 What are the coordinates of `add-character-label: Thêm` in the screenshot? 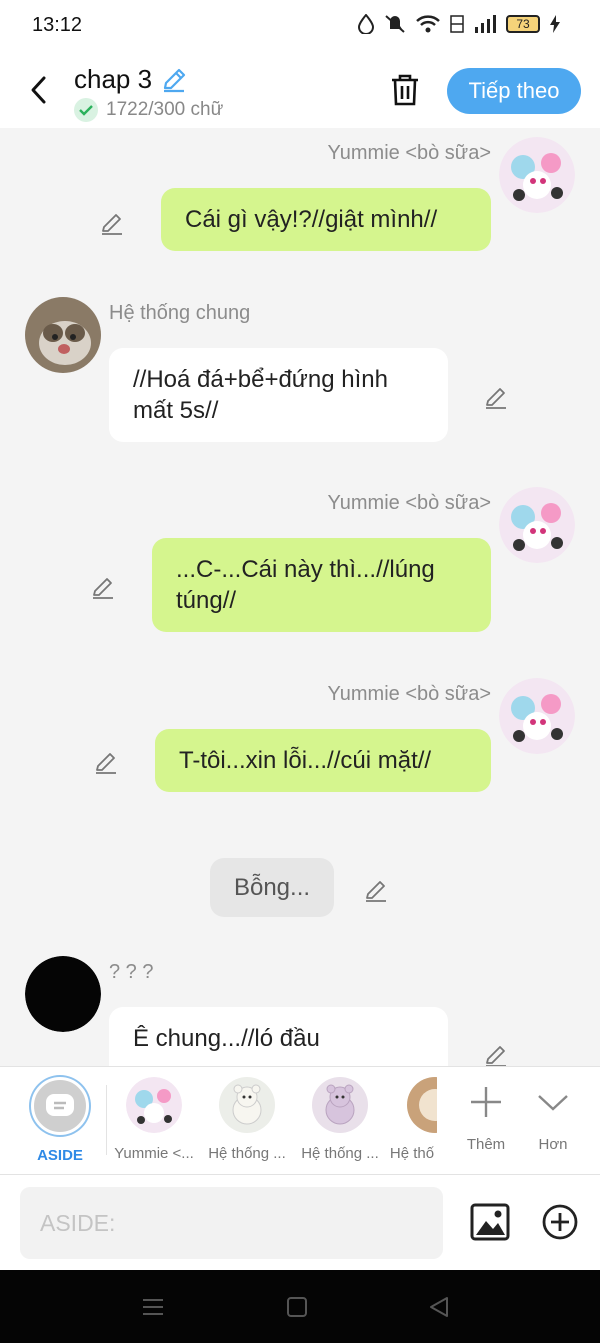 It's located at (486, 1144).